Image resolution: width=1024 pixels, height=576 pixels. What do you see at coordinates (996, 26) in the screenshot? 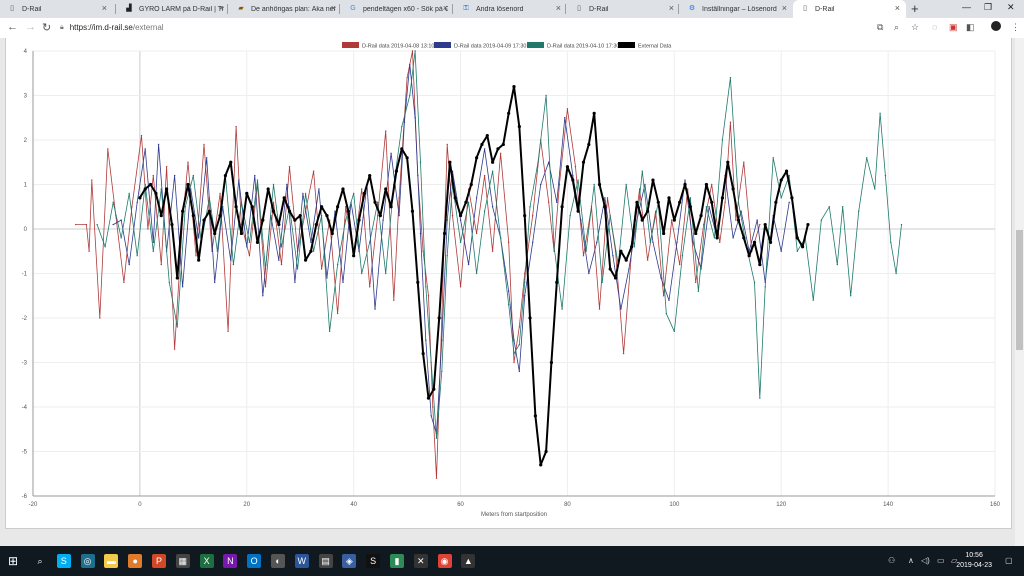
I see `avatar` at bounding box center [996, 26].